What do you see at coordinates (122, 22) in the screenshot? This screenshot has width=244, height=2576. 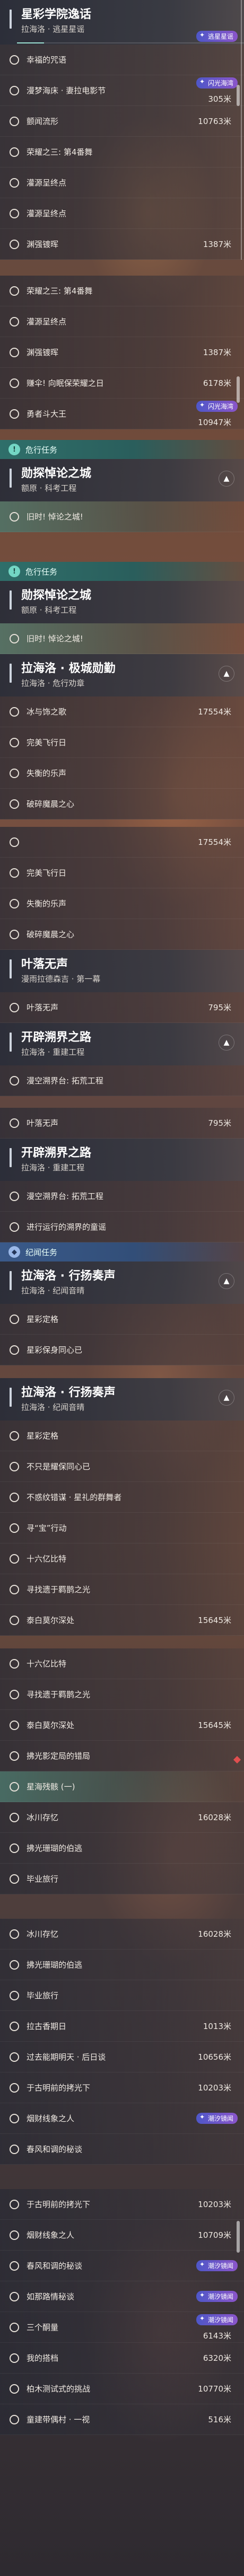 I see `quest-header: 星彩学院逸话 拉海洛 · 逃星星谣 逃星星谣` at bounding box center [122, 22].